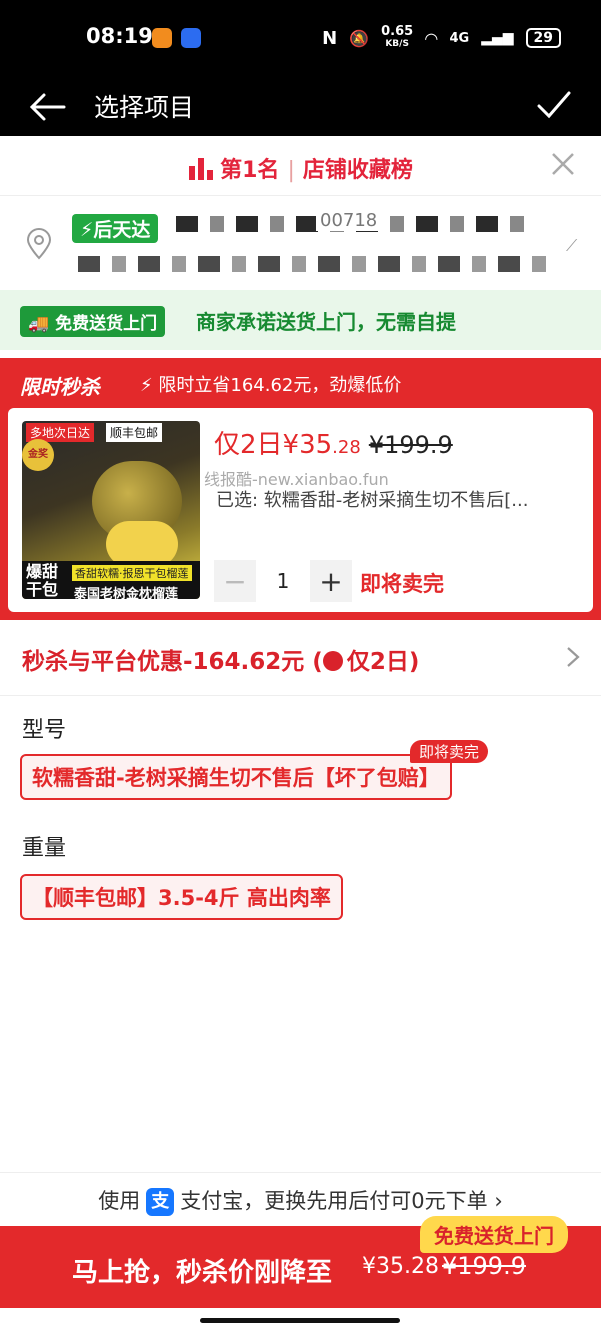 This screenshot has height=1334, width=601. I want to click on minus-button: −, so click(235, 581).